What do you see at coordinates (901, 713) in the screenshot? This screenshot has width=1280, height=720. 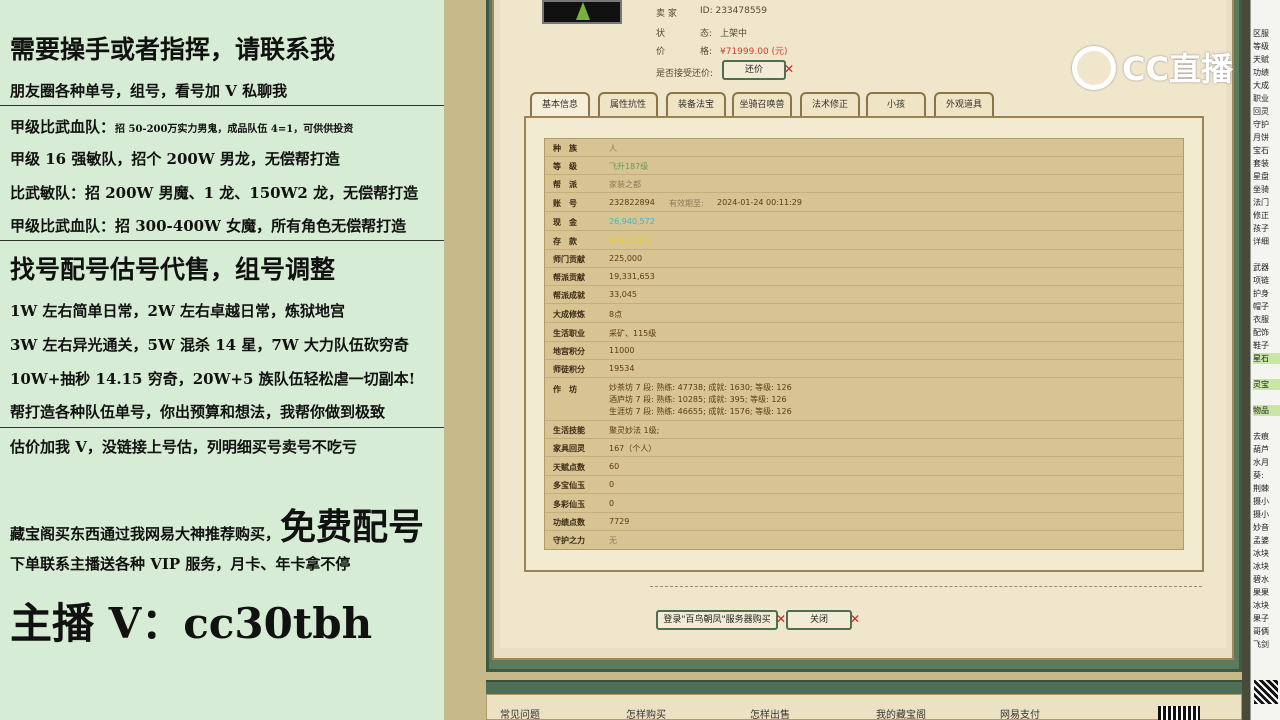 I see `footer-link-my-tbg: 我的藏宝阁` at bounding box center [901, 713].